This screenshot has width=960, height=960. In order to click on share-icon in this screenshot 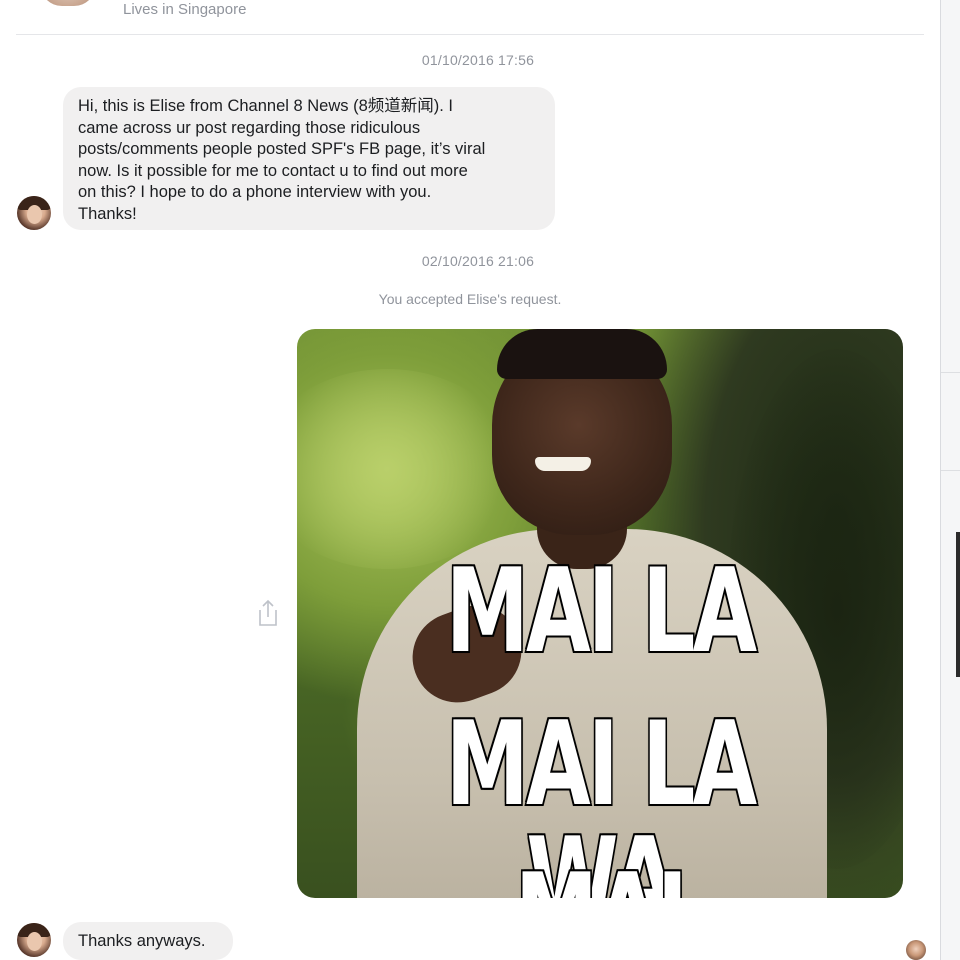, I will do `click(268, 613)`.